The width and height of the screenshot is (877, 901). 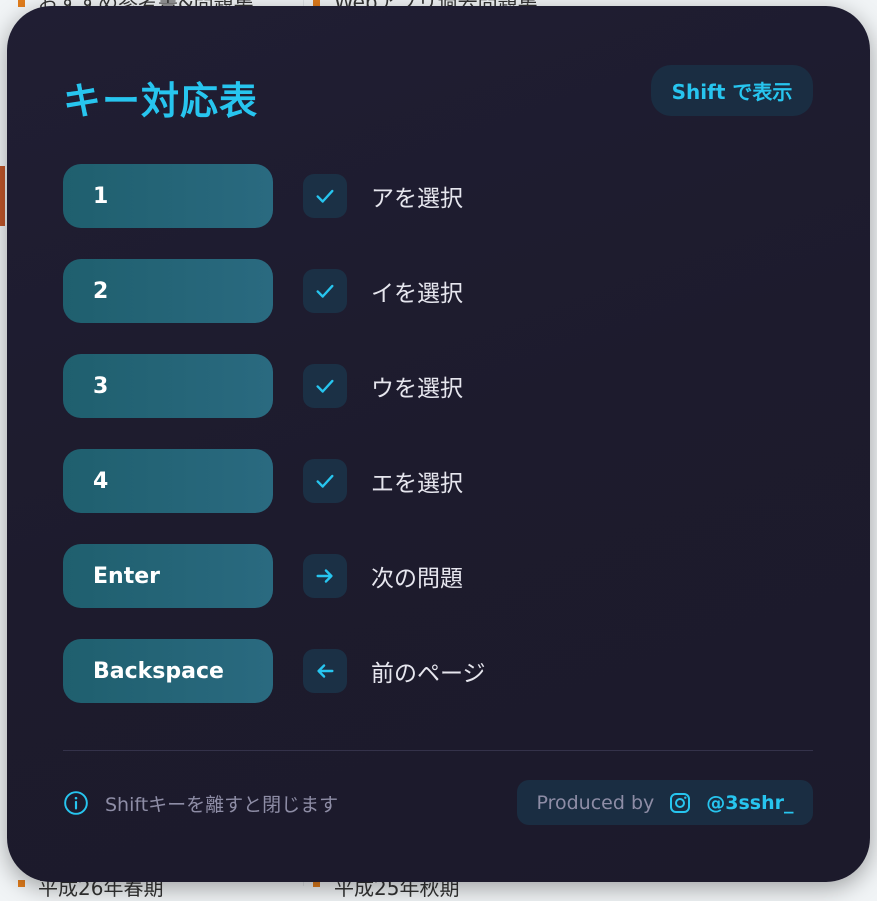 I want to click on footer-note: Shiftキーを離すと閉じます, so click(x=200, y=803).